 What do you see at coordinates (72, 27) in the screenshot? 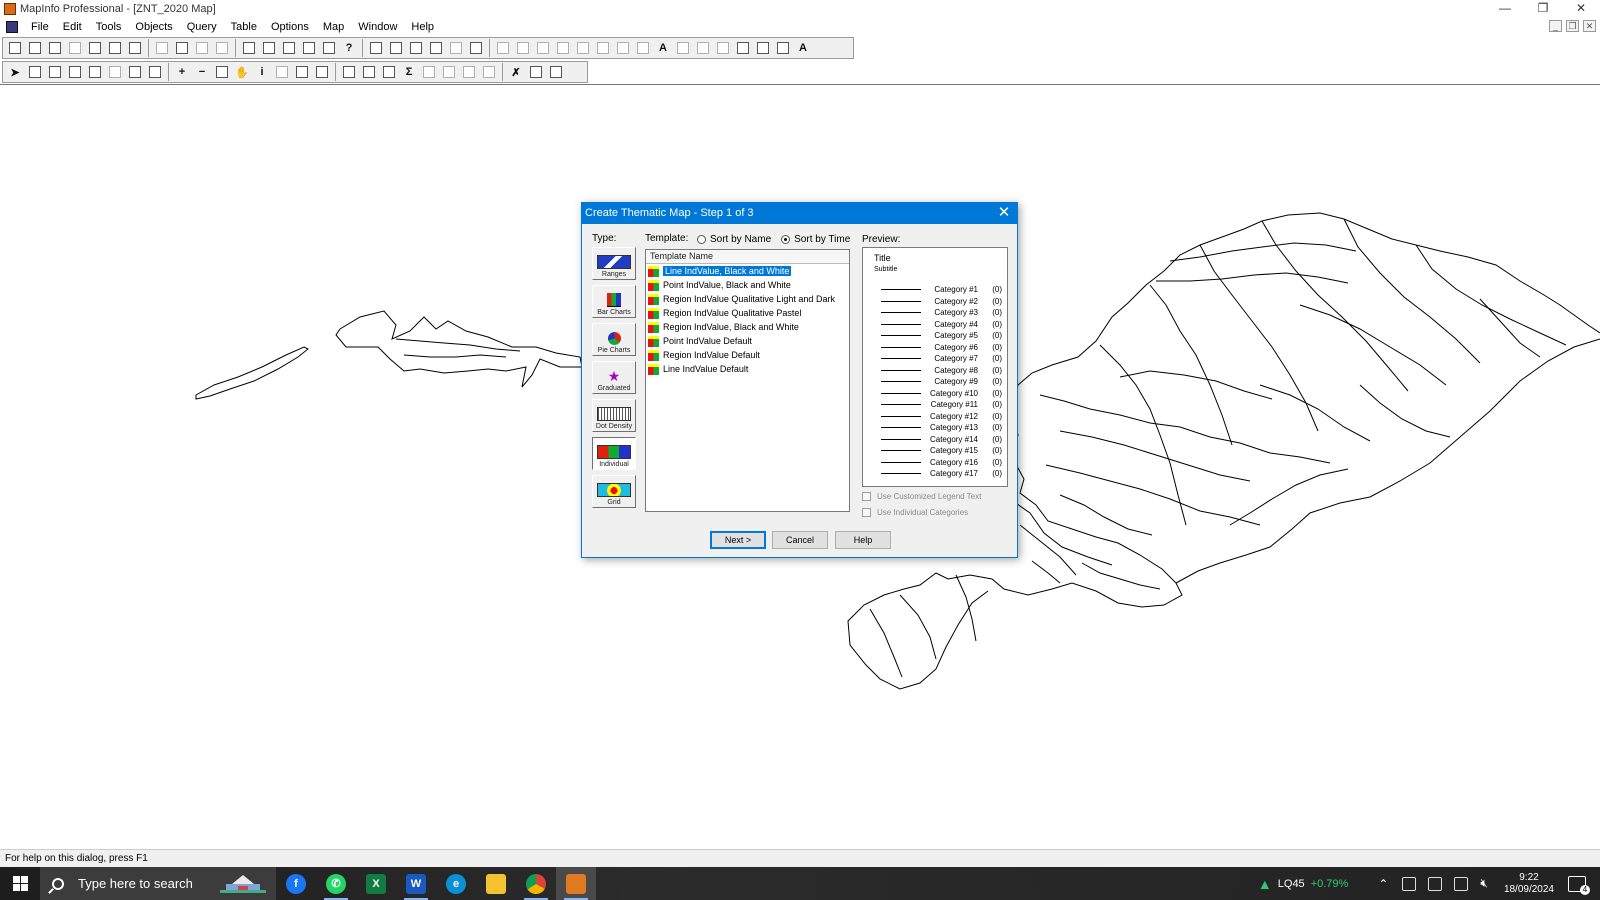
I see `menu-edit: Edit` at bounding box center [72, 27].